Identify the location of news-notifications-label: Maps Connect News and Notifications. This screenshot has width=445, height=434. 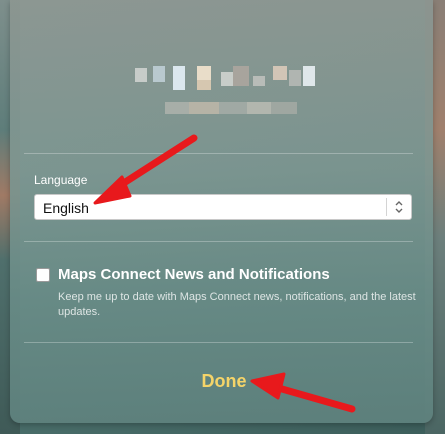
(194, 274).